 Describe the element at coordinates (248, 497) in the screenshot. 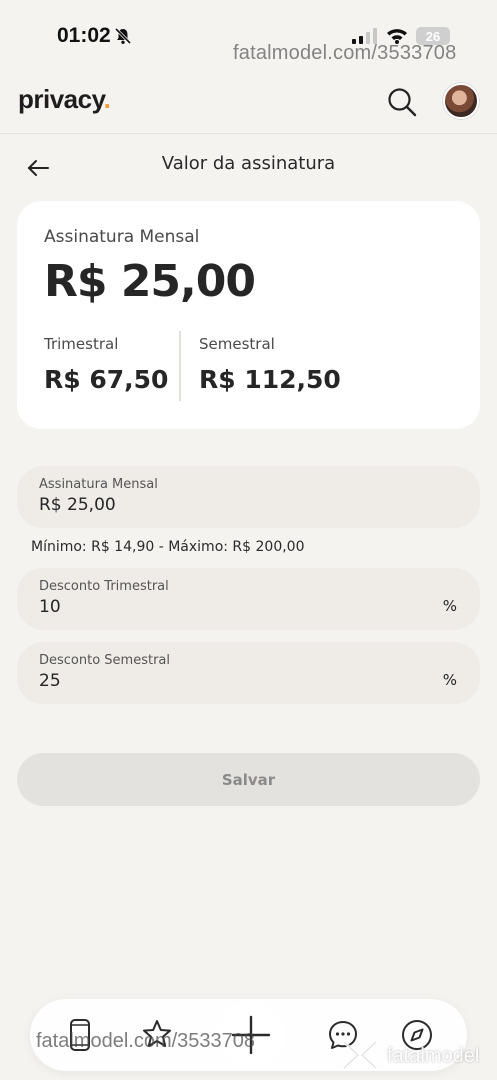

I see `monthly-price-field: Assinatura Mensal R$ 25,00` at that location.